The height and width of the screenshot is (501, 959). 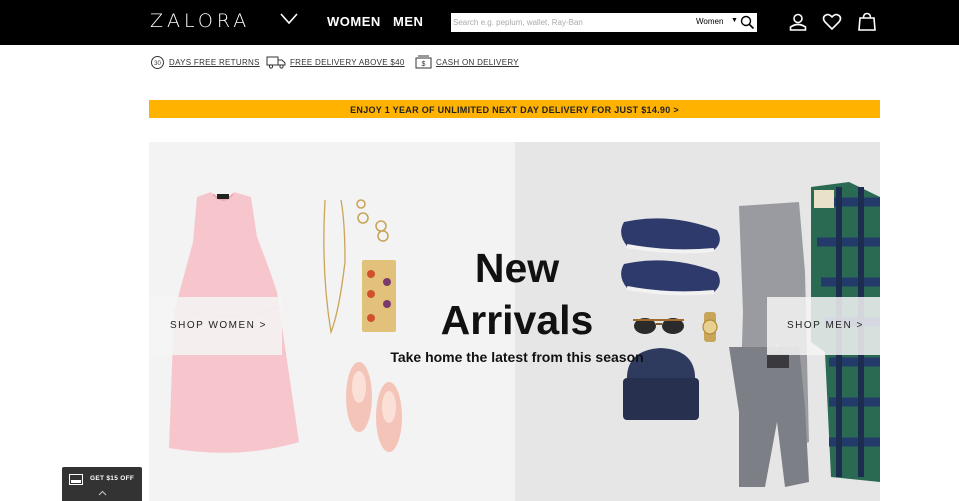 I want to click on returns-icon: 30, so click(x=157, y=62).